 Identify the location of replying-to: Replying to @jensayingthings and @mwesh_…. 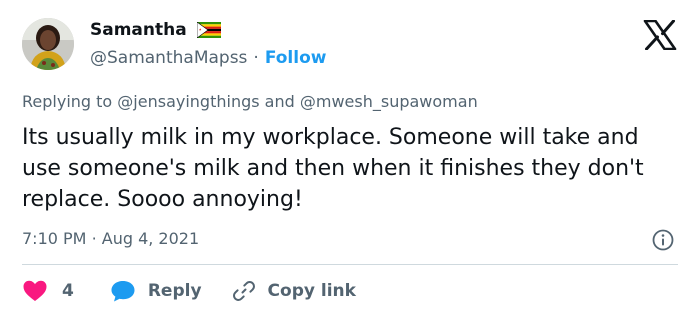
(250, 101).